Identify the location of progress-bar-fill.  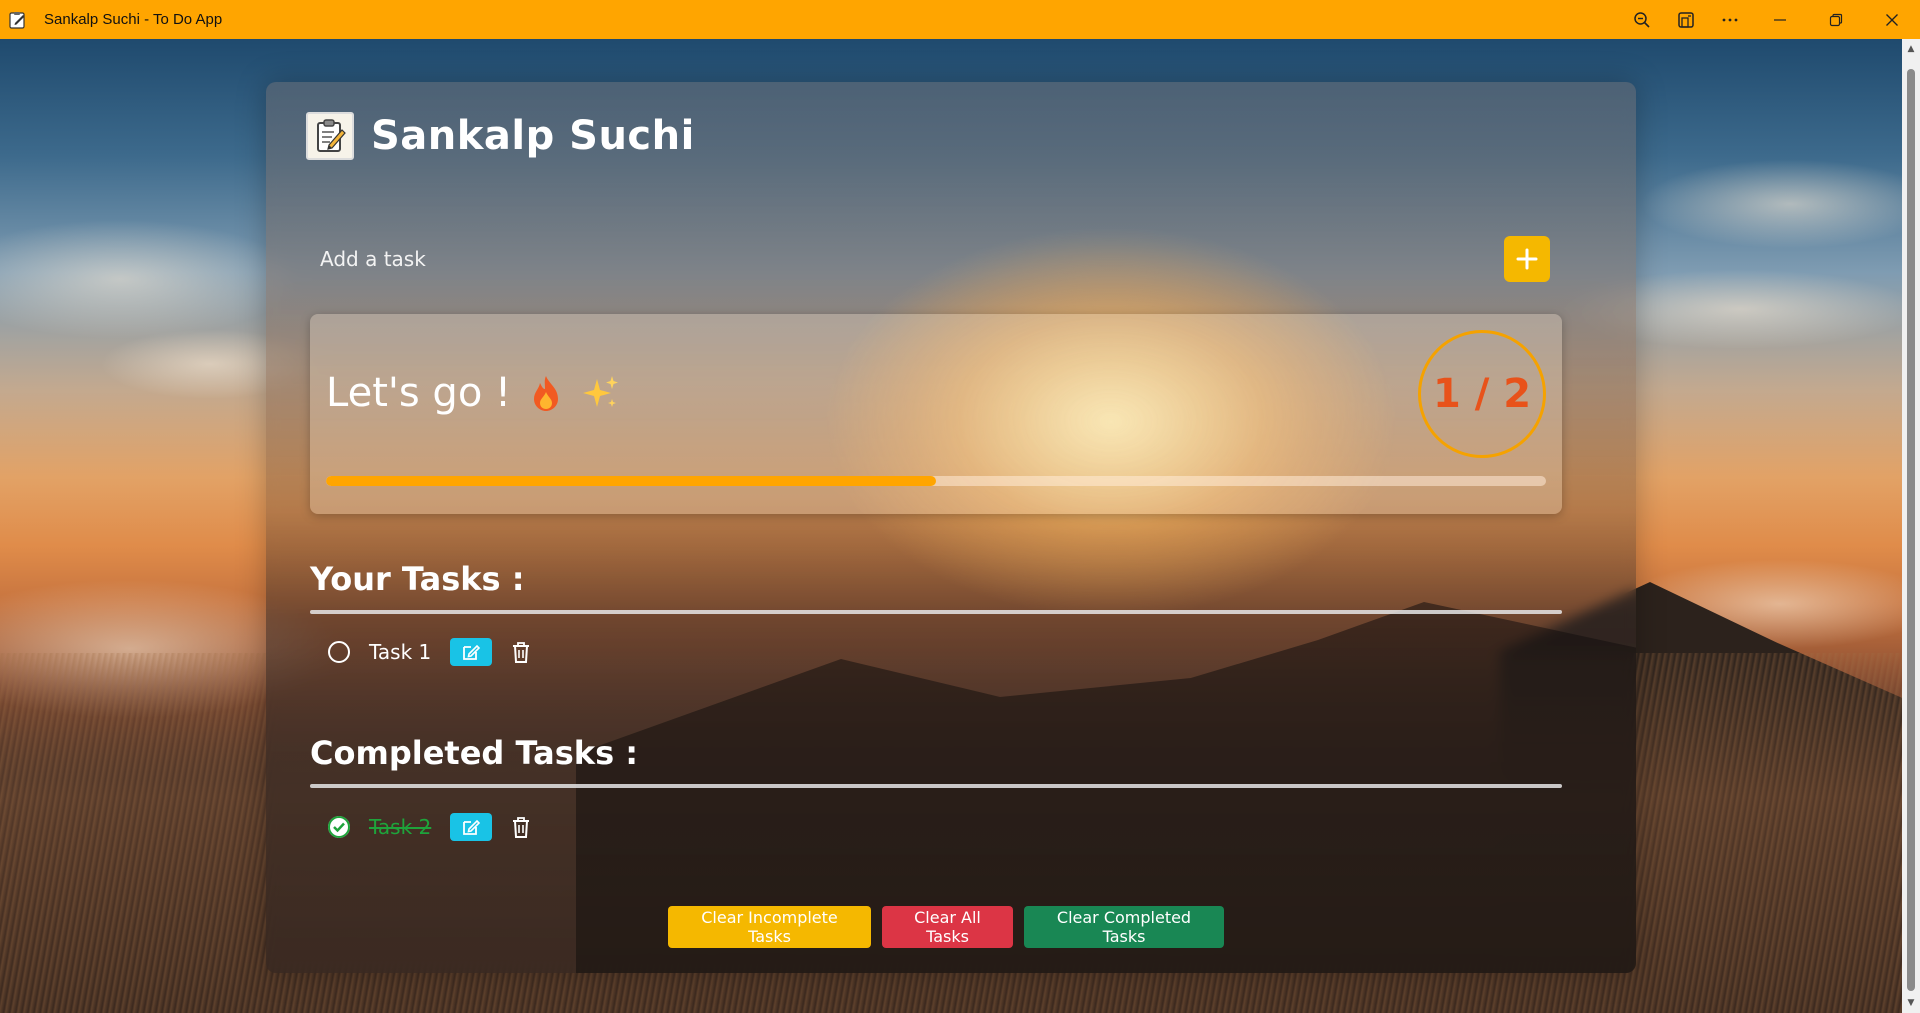
(631, 481).